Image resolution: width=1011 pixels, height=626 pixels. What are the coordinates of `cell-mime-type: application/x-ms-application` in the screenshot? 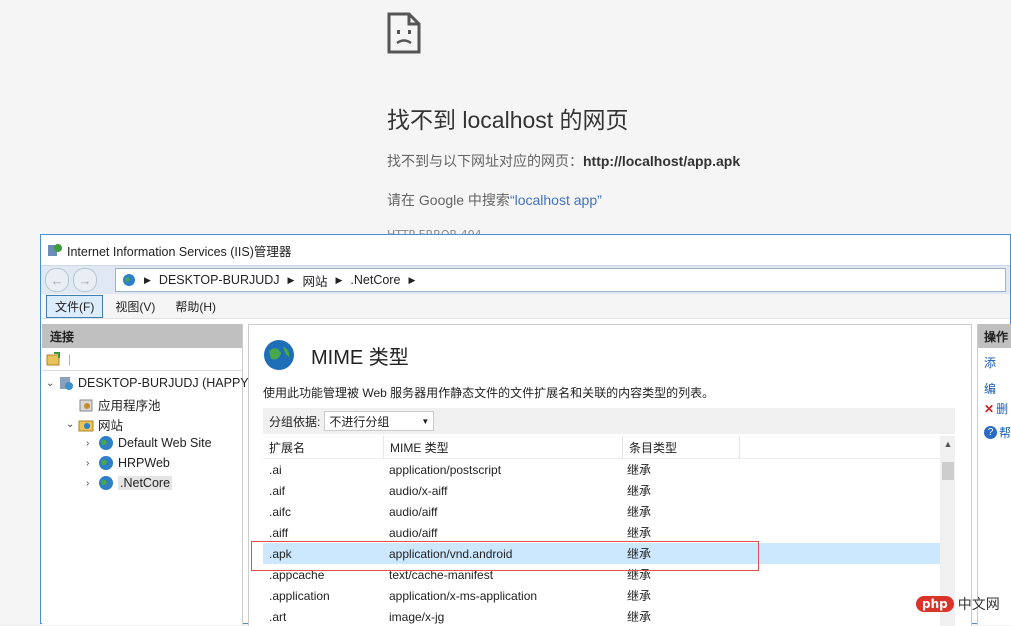 It's located at (463, 595).